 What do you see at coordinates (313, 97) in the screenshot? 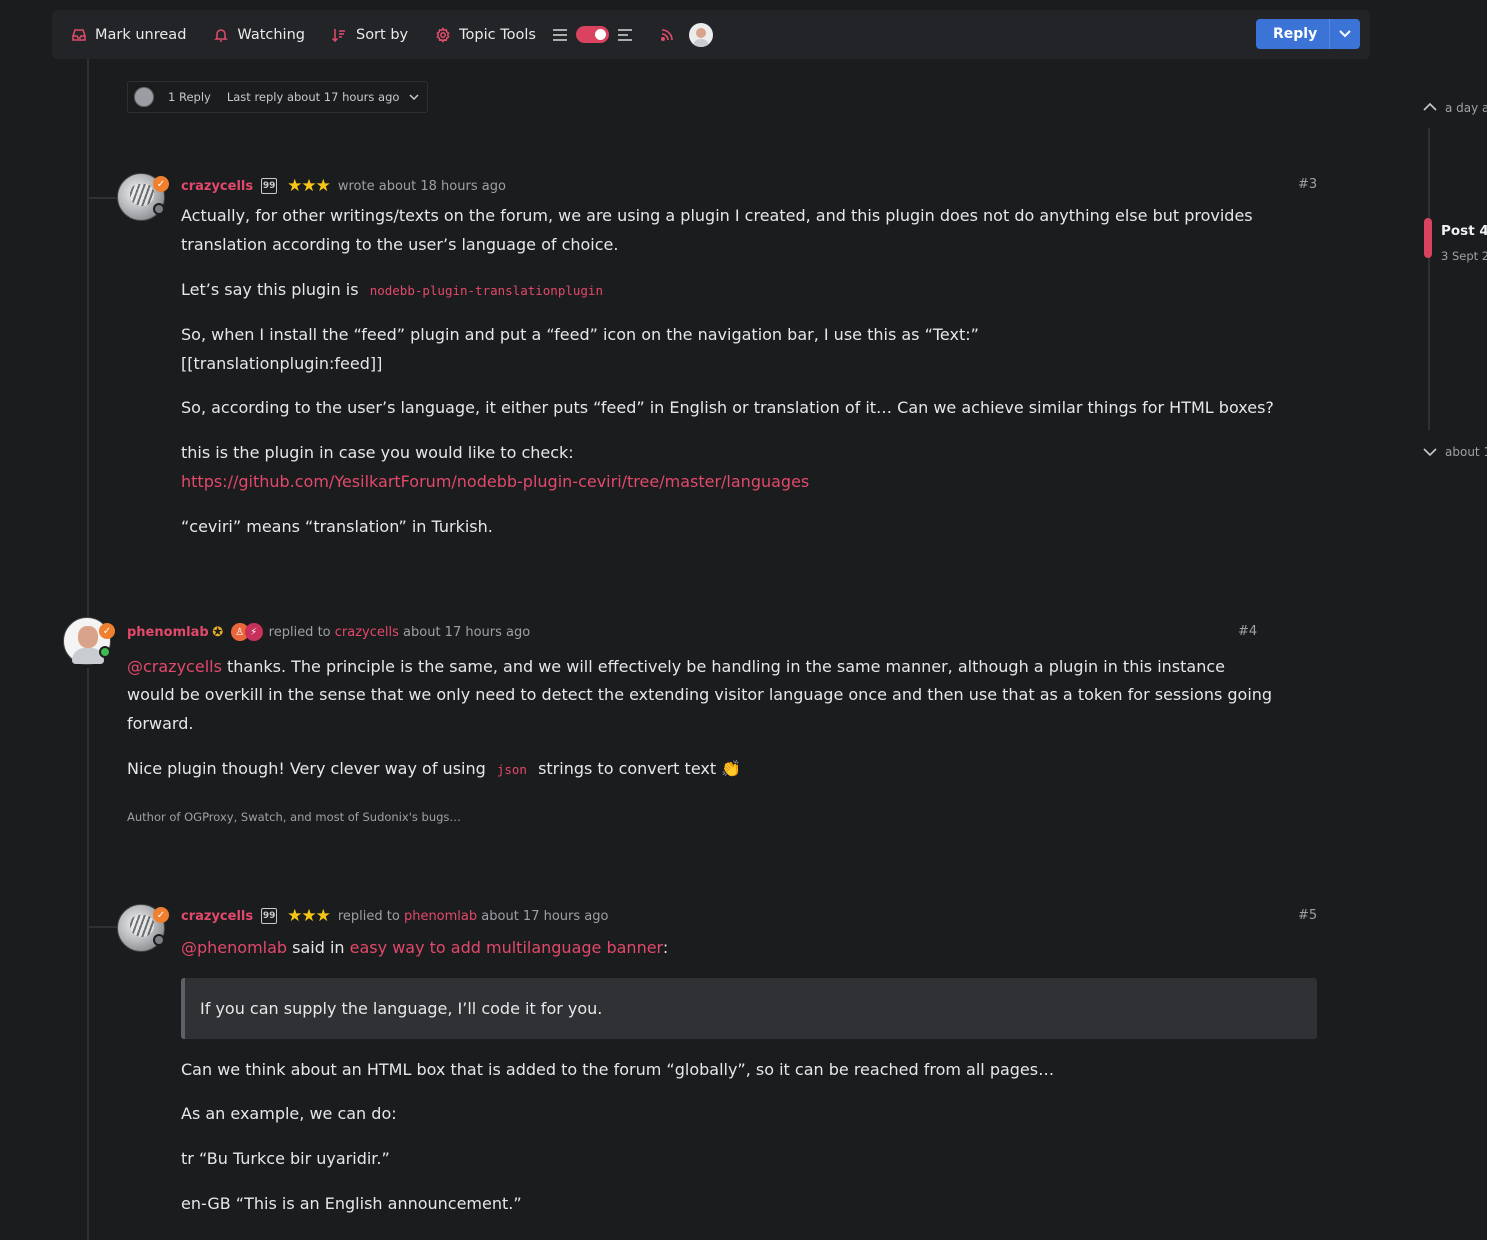
I see `last-reply-time: Last reply about 17 hours ago` at bounding box center [313, 97].